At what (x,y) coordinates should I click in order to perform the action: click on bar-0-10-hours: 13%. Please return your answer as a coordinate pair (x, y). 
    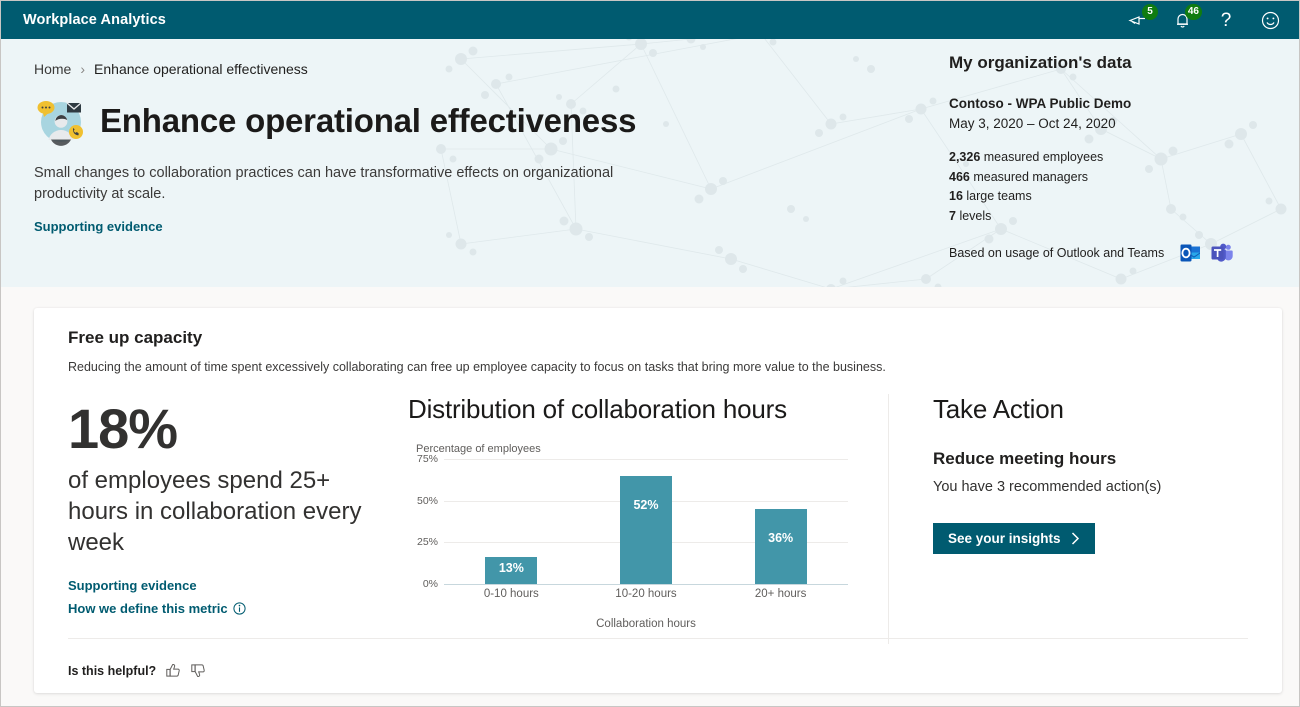
    Looking at the image, I should click on (511, 570).